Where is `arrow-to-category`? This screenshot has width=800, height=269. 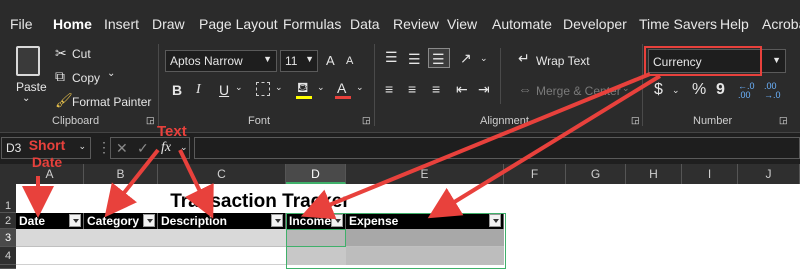
arrow-to-category is located at coordinates (132, 183).